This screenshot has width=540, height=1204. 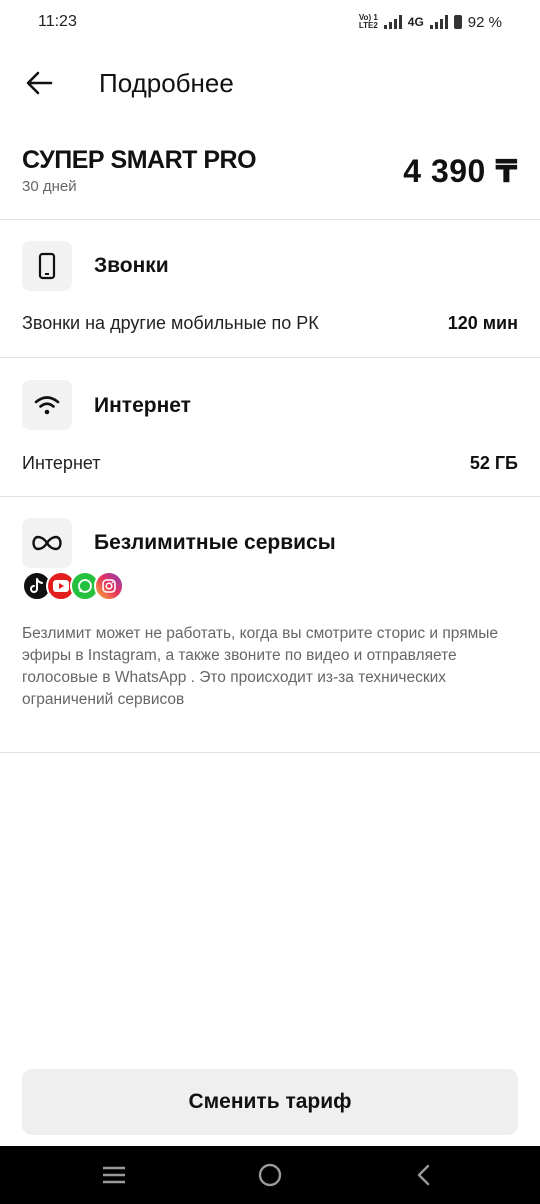 What do you see at coordinates (392, 22) in the screenshot?
I see `signal-icon` at bounding box center [392, 22].